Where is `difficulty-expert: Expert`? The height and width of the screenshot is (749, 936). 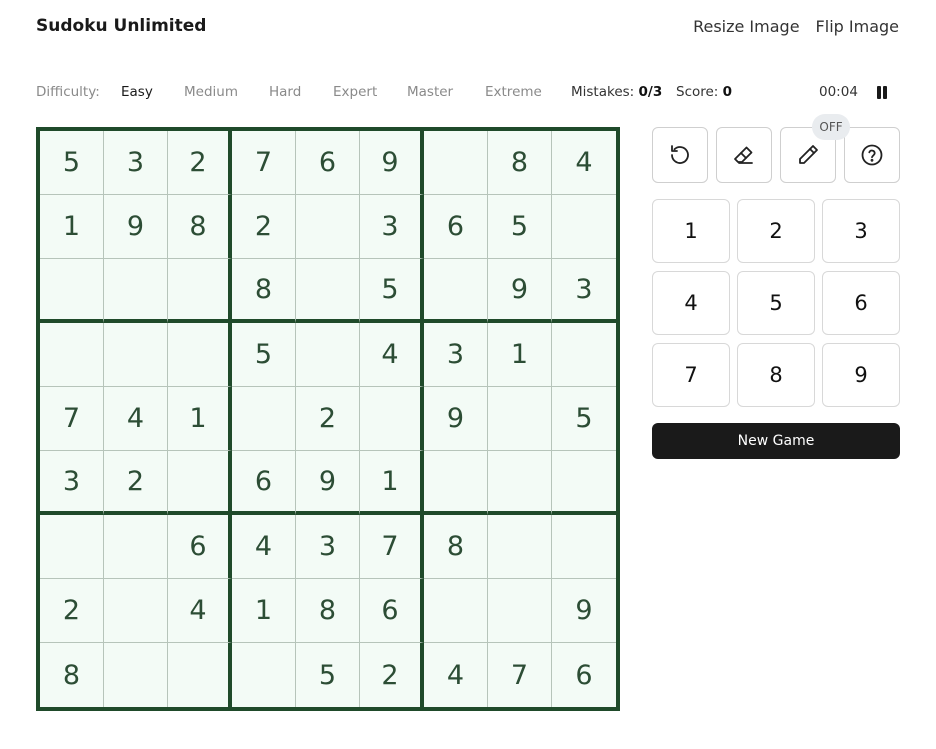 difficulty-expert: Expert is located at coordinates (355, 92).